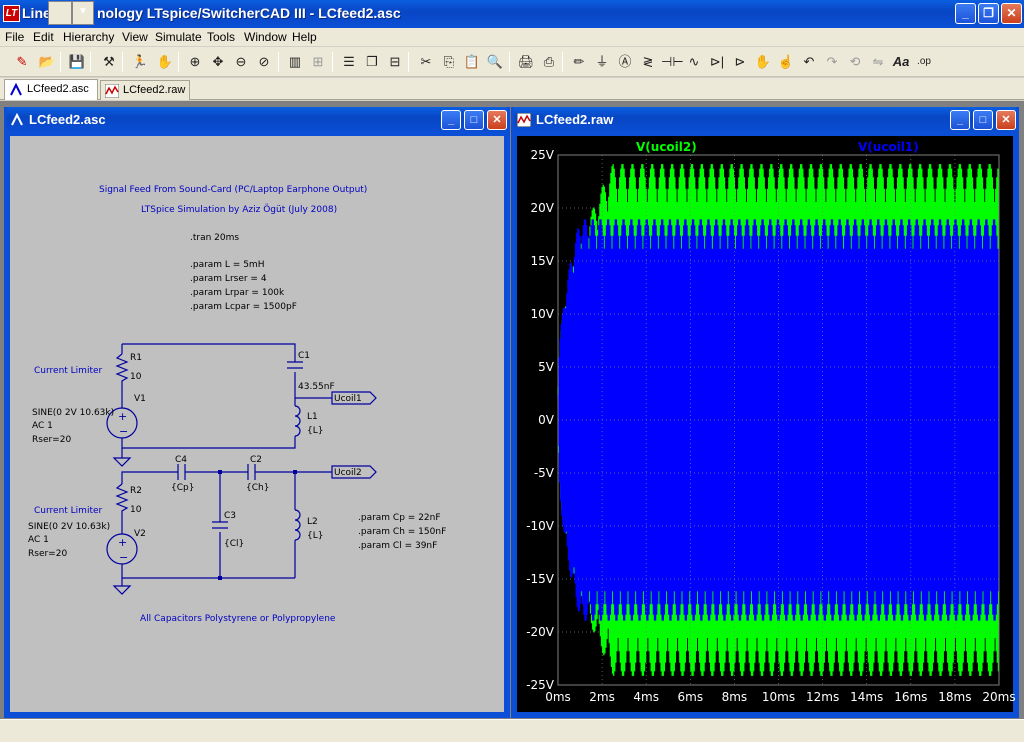 This screenshot has height=742, width=1024. What do you see at coordinates (809, 62) in the screenshot?
I see `undo-icon: ↶` at bounding box center [809, 62].